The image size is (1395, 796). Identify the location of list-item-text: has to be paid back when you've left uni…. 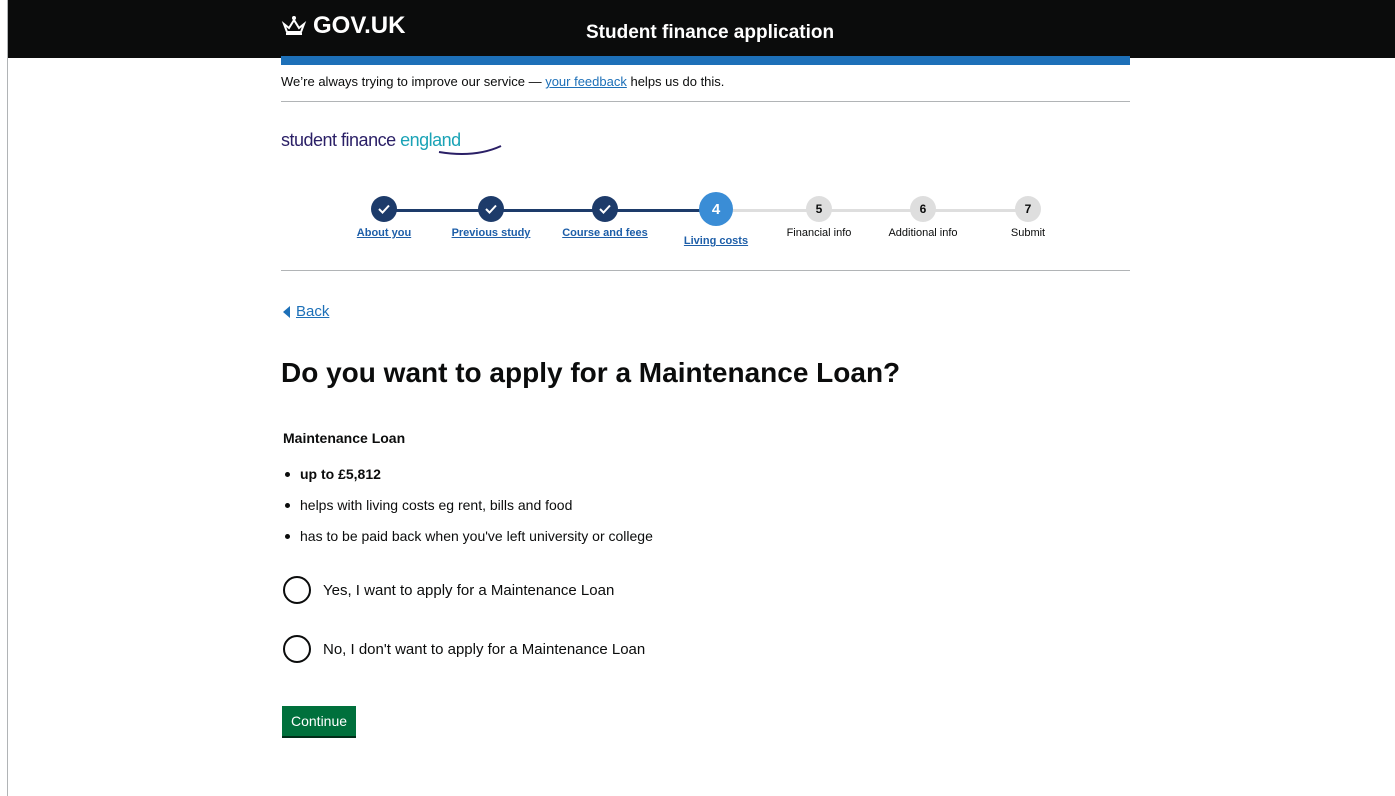
(476, 536).